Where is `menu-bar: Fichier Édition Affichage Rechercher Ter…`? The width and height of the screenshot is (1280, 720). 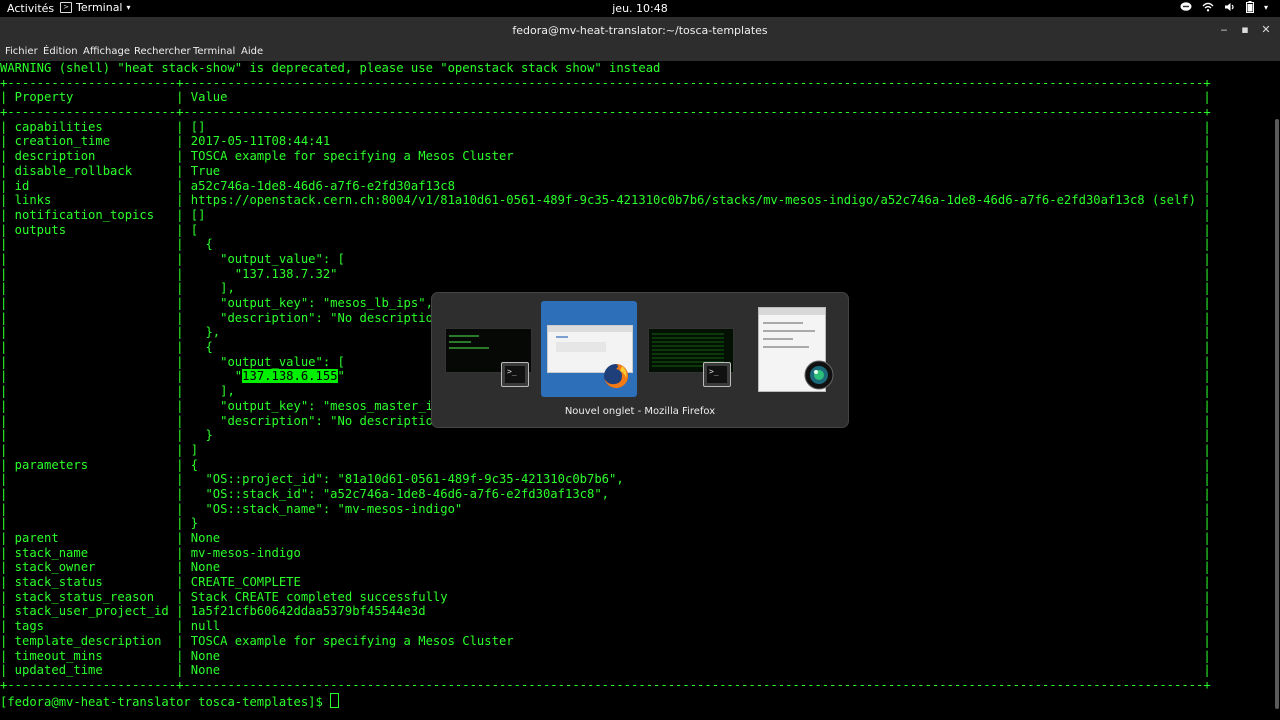 menu-bar: Fichier Édition Affichage Rechercher Ter… is located at coordinates (640, 52).